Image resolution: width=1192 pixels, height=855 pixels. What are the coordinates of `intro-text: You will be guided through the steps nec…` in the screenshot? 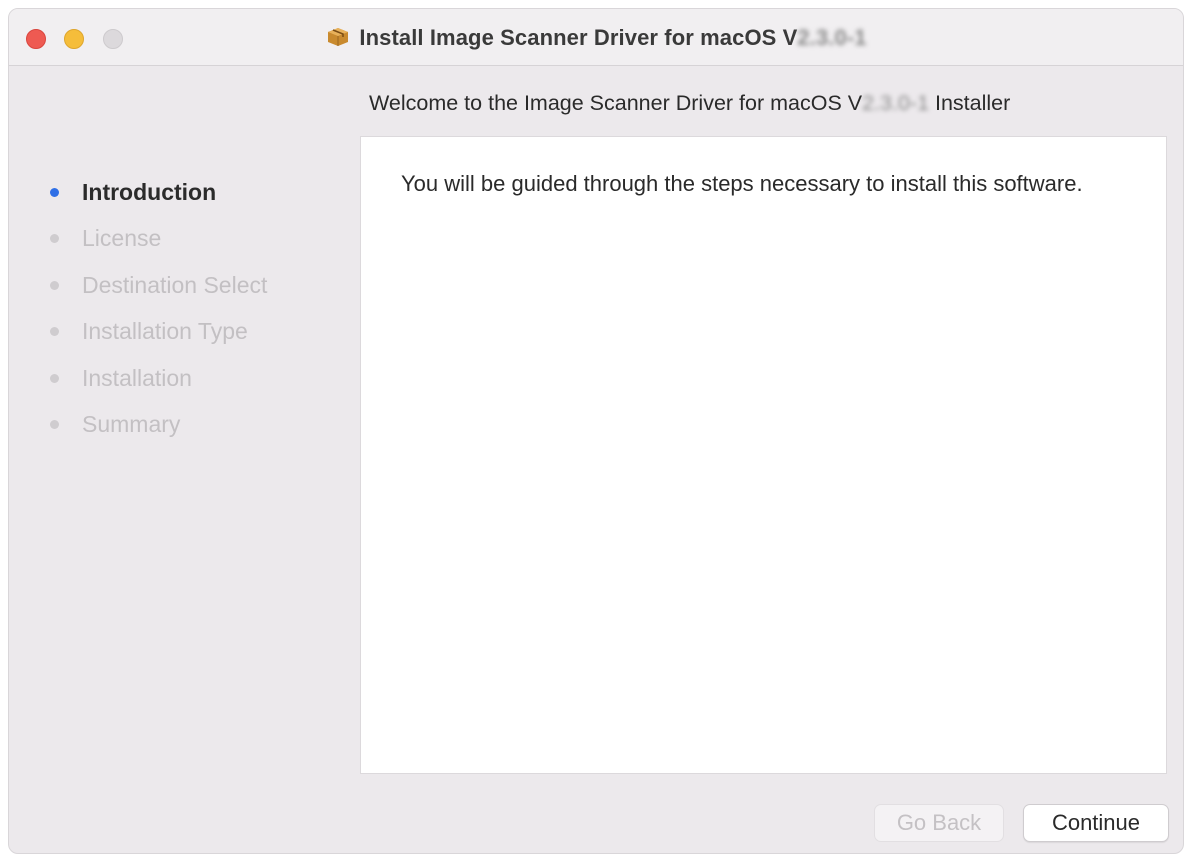 It's located at (742, 183).